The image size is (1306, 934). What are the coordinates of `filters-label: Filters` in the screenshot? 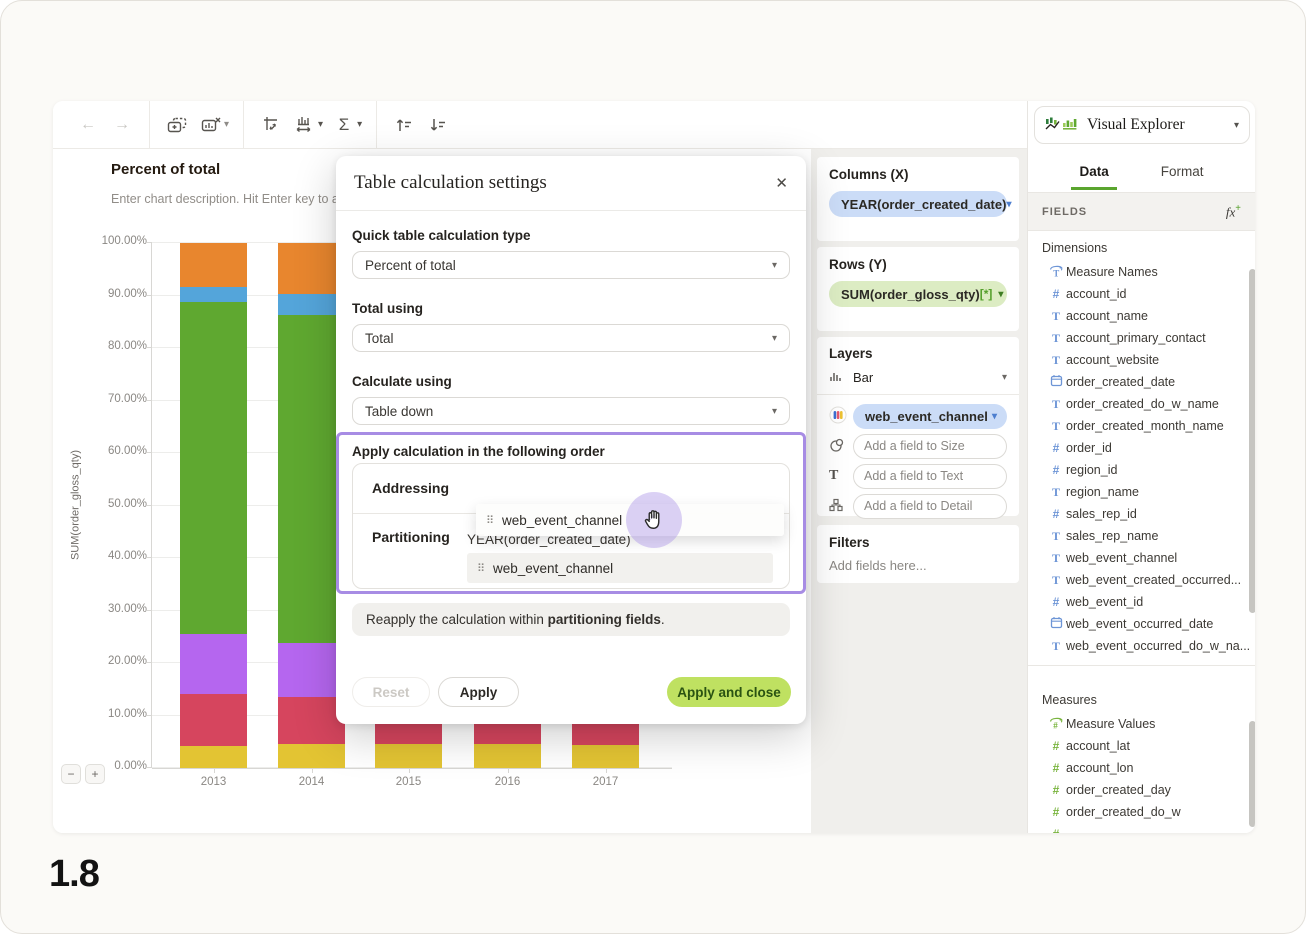 It's located at (849, 542).